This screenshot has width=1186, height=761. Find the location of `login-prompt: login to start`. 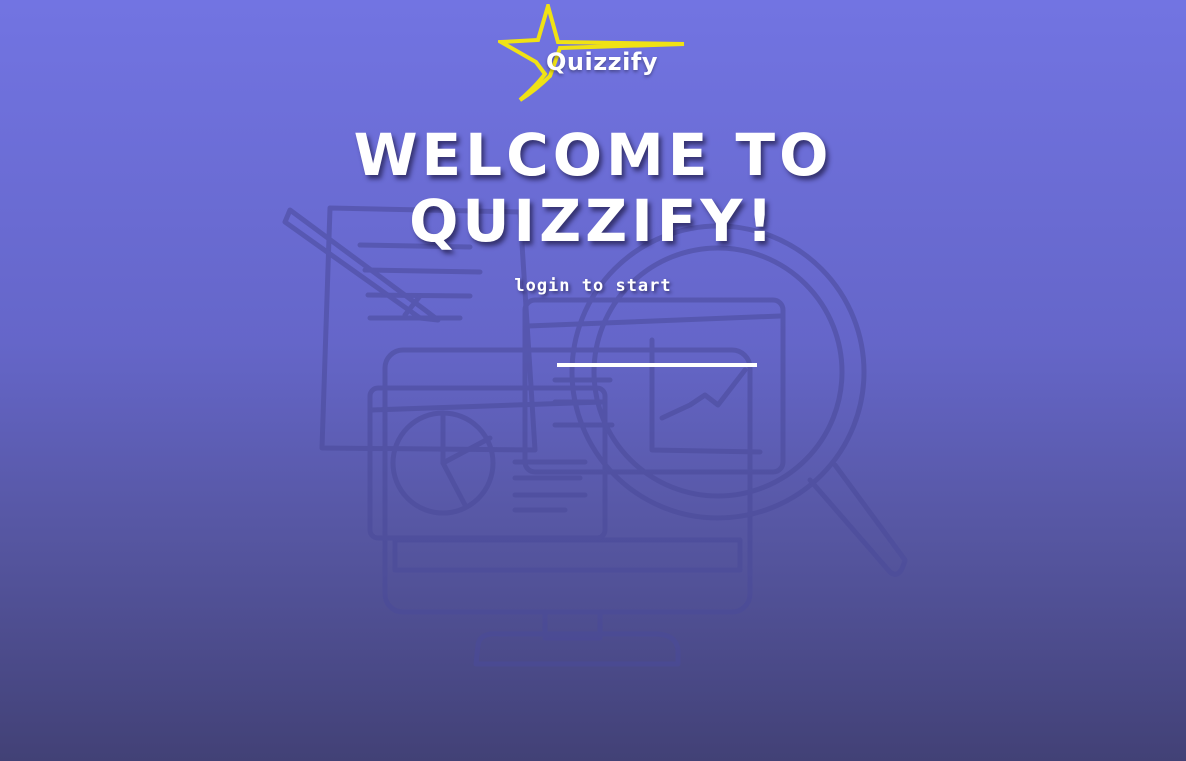

login-prompt: login to start is located at coordinates (593, 286).